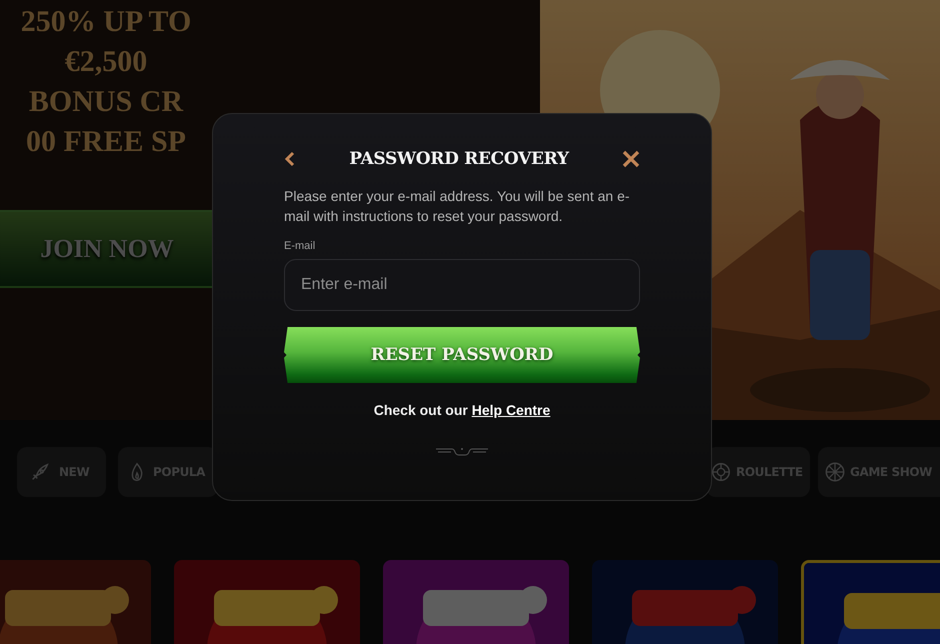  What do you see at coordinates (721, 472) in the screenshot?
I see `roulette-icon` at bounding box center [721, 472].